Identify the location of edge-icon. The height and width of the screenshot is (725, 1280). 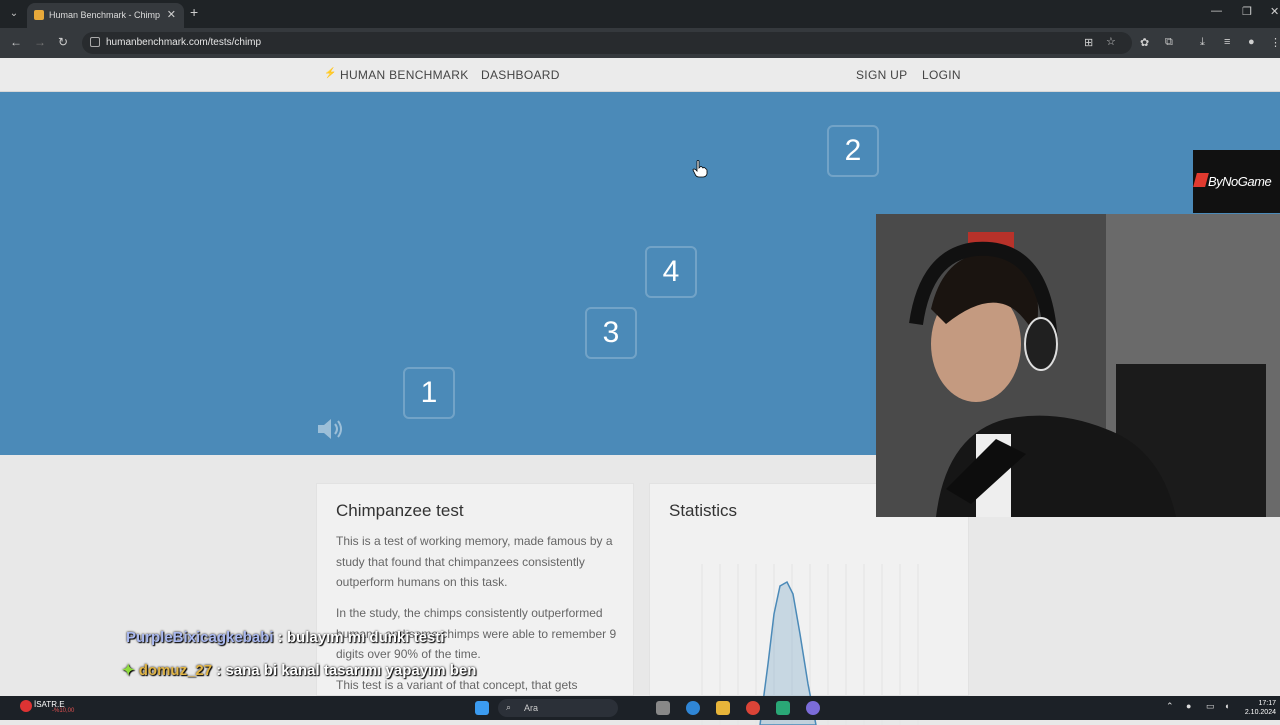
(693, 708).